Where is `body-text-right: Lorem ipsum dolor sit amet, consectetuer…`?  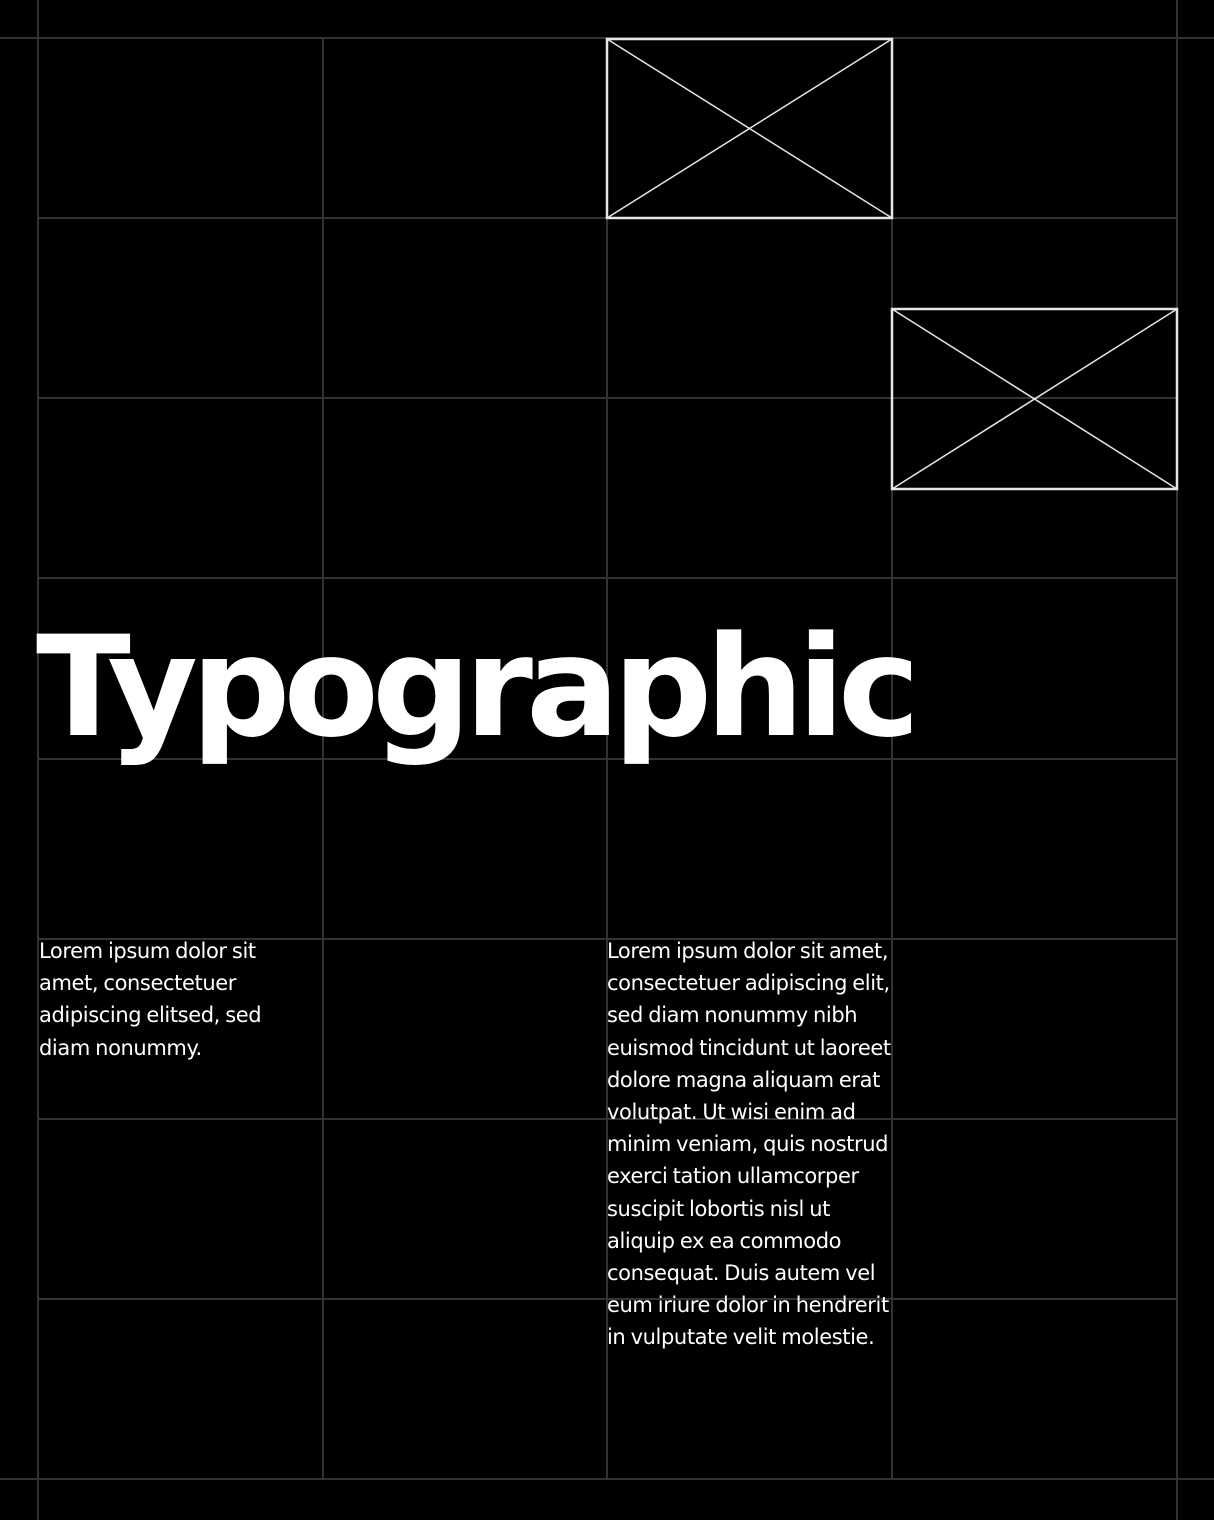 body-text-right: Lorem ipsum dolor sit amet, consectetuer… is located at coordinates (749, 1144).